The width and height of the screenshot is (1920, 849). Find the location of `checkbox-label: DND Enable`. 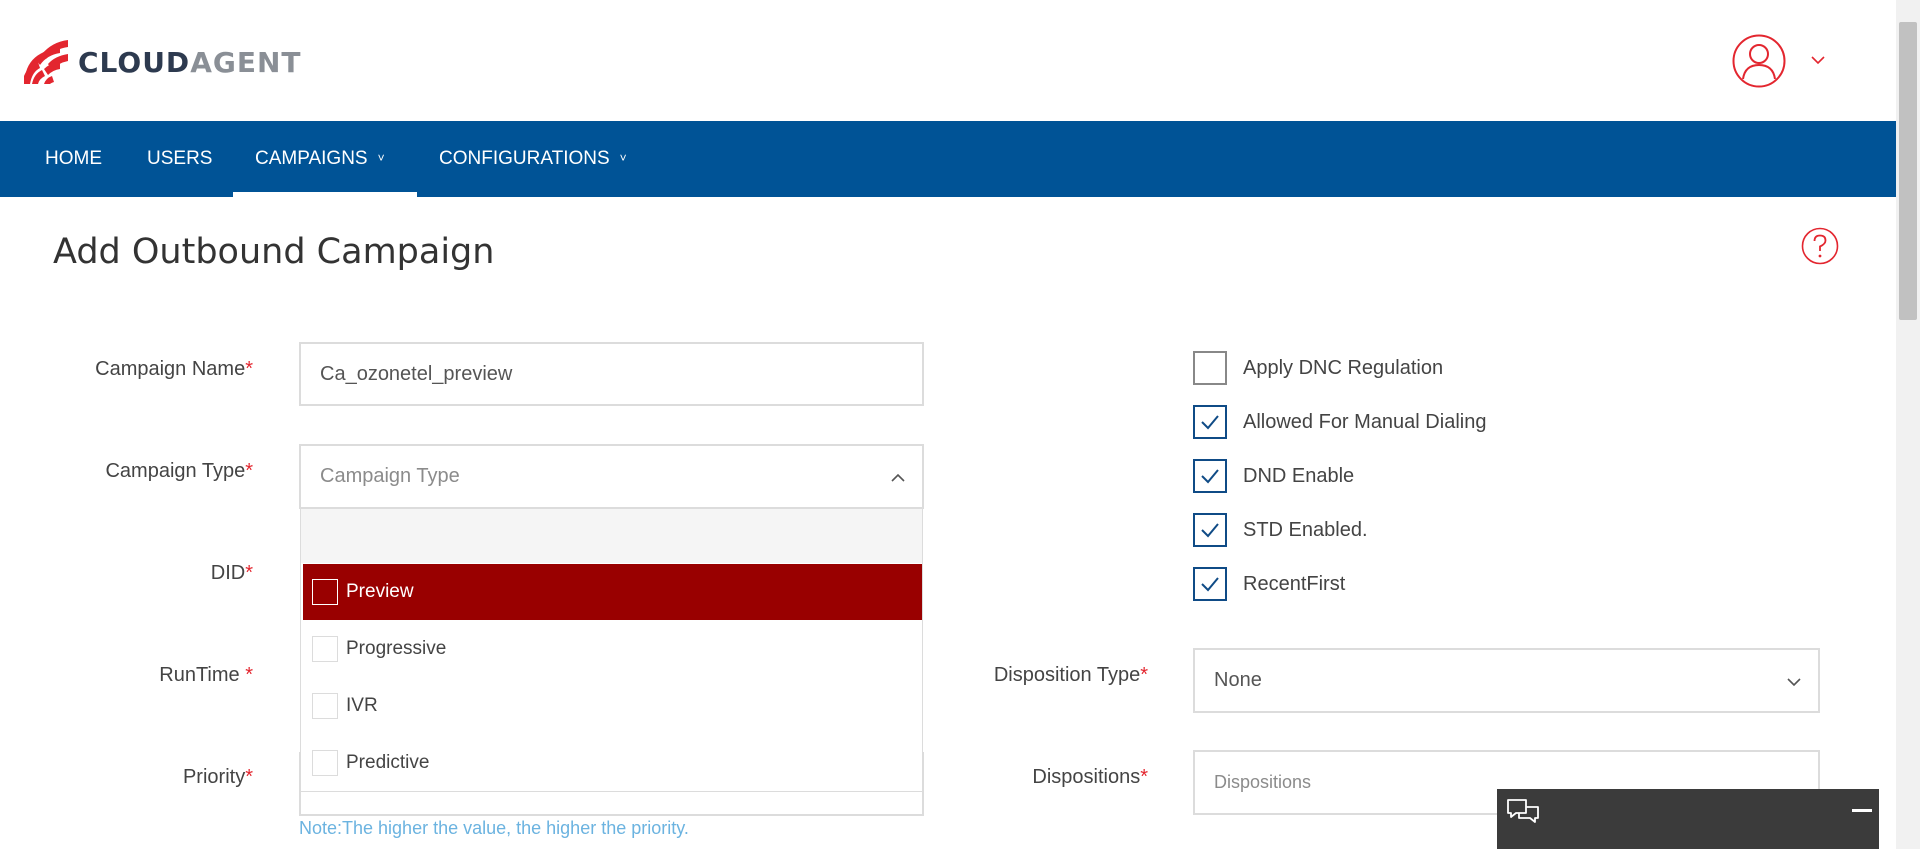

checkbox-label: DND Enable is located at coordinates (1299, 475).